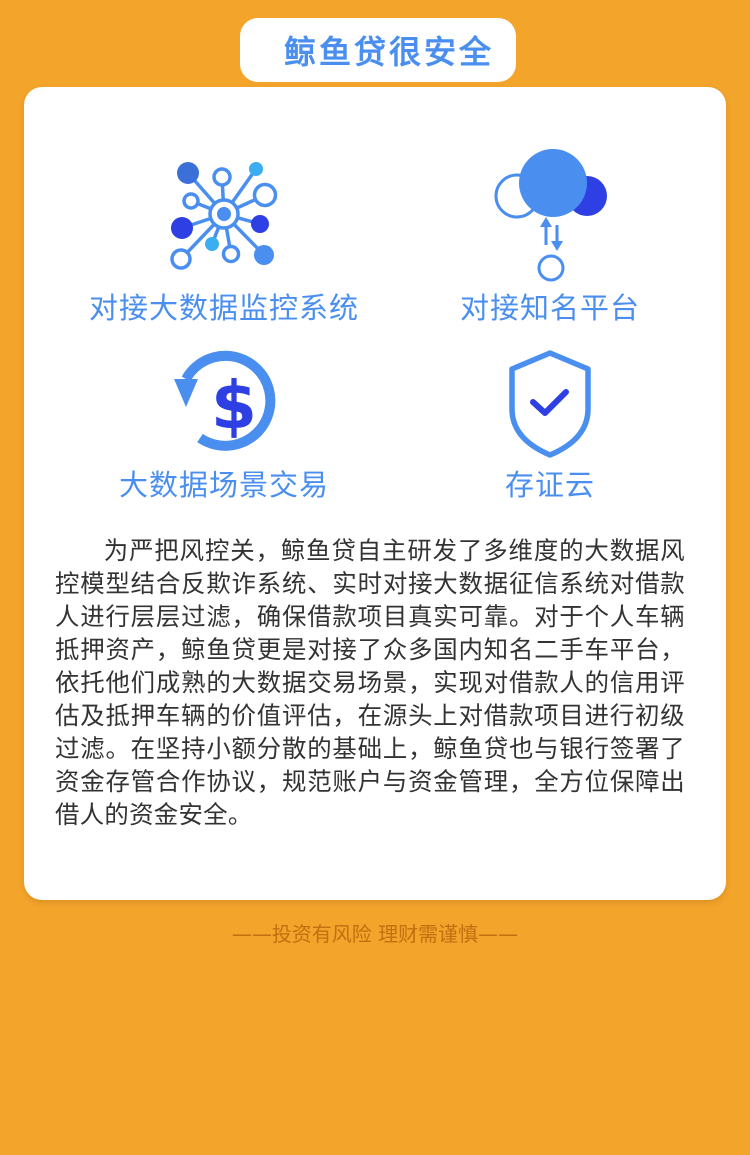 The height and width of the screenshot is (1155, 750). What do you see at coordinates (549, 485) in the screenshot?
I see `feature-label-evidence-cloud: 存证云` at bounding box center [549, 485].